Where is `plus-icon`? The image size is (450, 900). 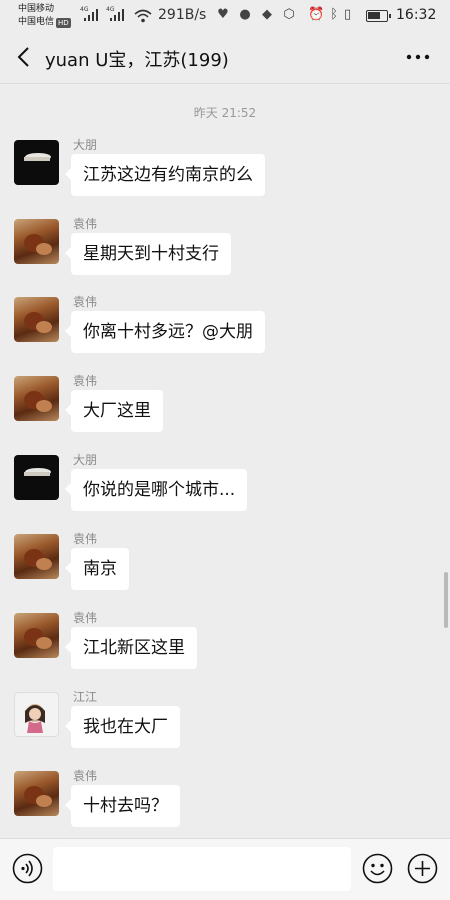
plus-icon is located at coordinates (422, 868).